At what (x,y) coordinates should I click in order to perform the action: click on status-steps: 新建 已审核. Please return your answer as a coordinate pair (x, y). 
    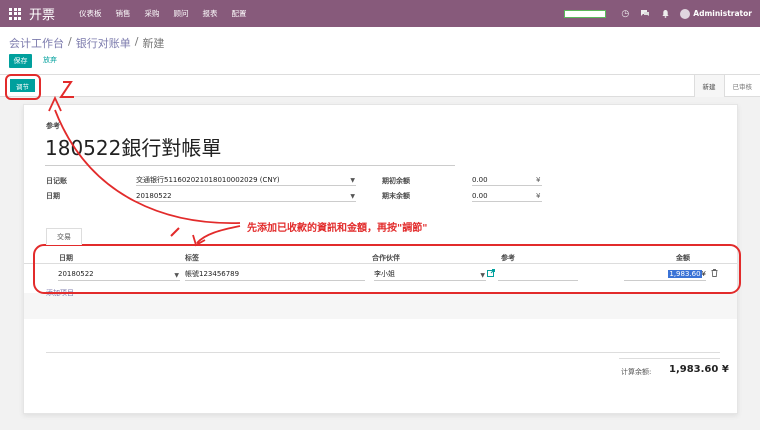
    Looking at the image, I should click on (726, 86).